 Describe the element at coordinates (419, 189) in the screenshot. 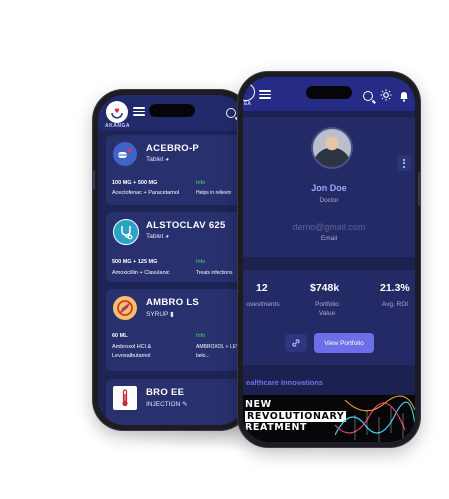

I see `power-button` at that location.